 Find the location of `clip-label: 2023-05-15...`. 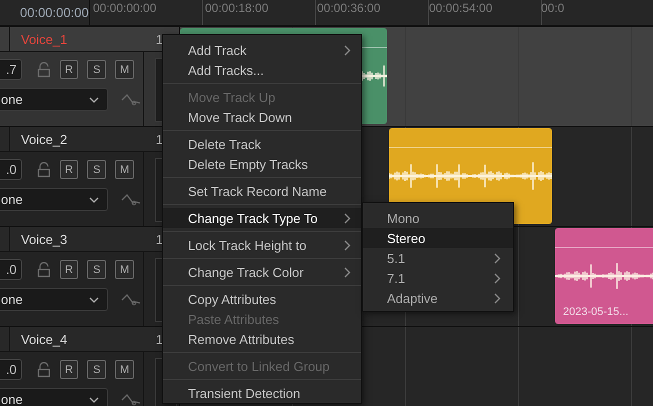

clip-label: 2023-05-15... is located at coordinates (595, 312).